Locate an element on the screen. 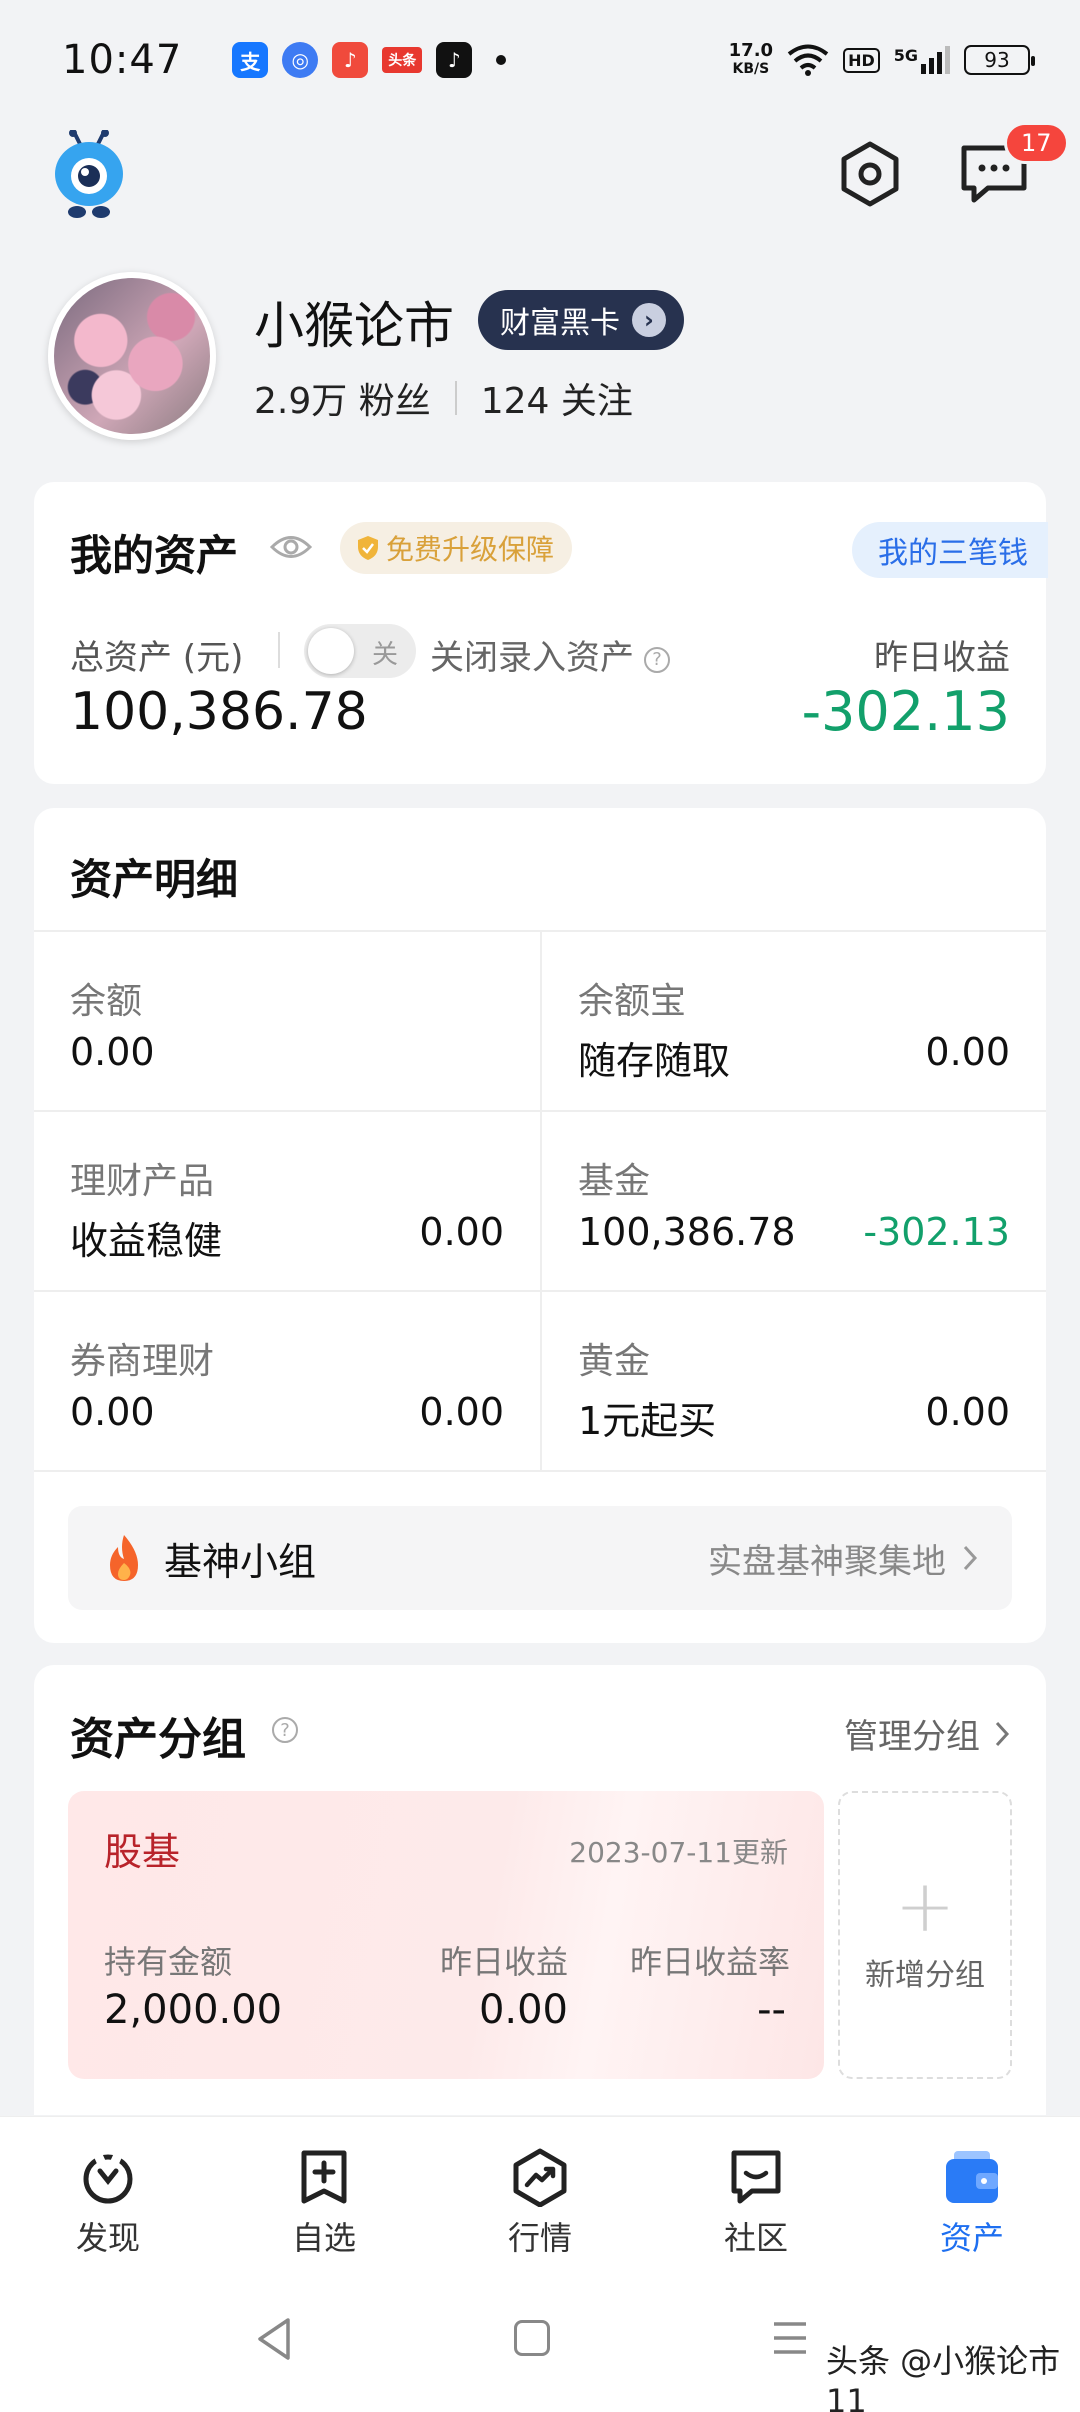 The image size is (1080, 2412). tab-market: 行情 is located at coordinates (540, 2196).